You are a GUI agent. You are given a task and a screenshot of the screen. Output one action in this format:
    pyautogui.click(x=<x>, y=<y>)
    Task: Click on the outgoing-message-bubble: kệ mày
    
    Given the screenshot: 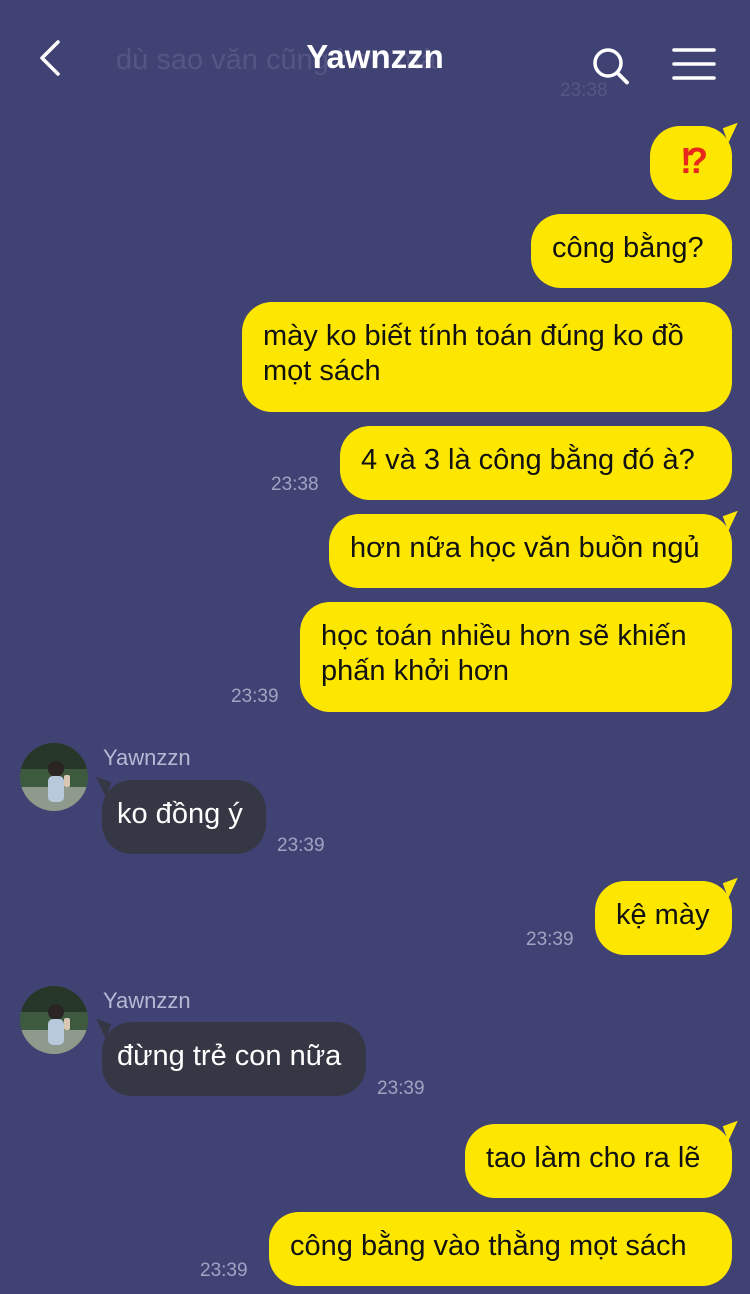 What is the action you would take?
    pyautogui.click(x=669, y=916)
    